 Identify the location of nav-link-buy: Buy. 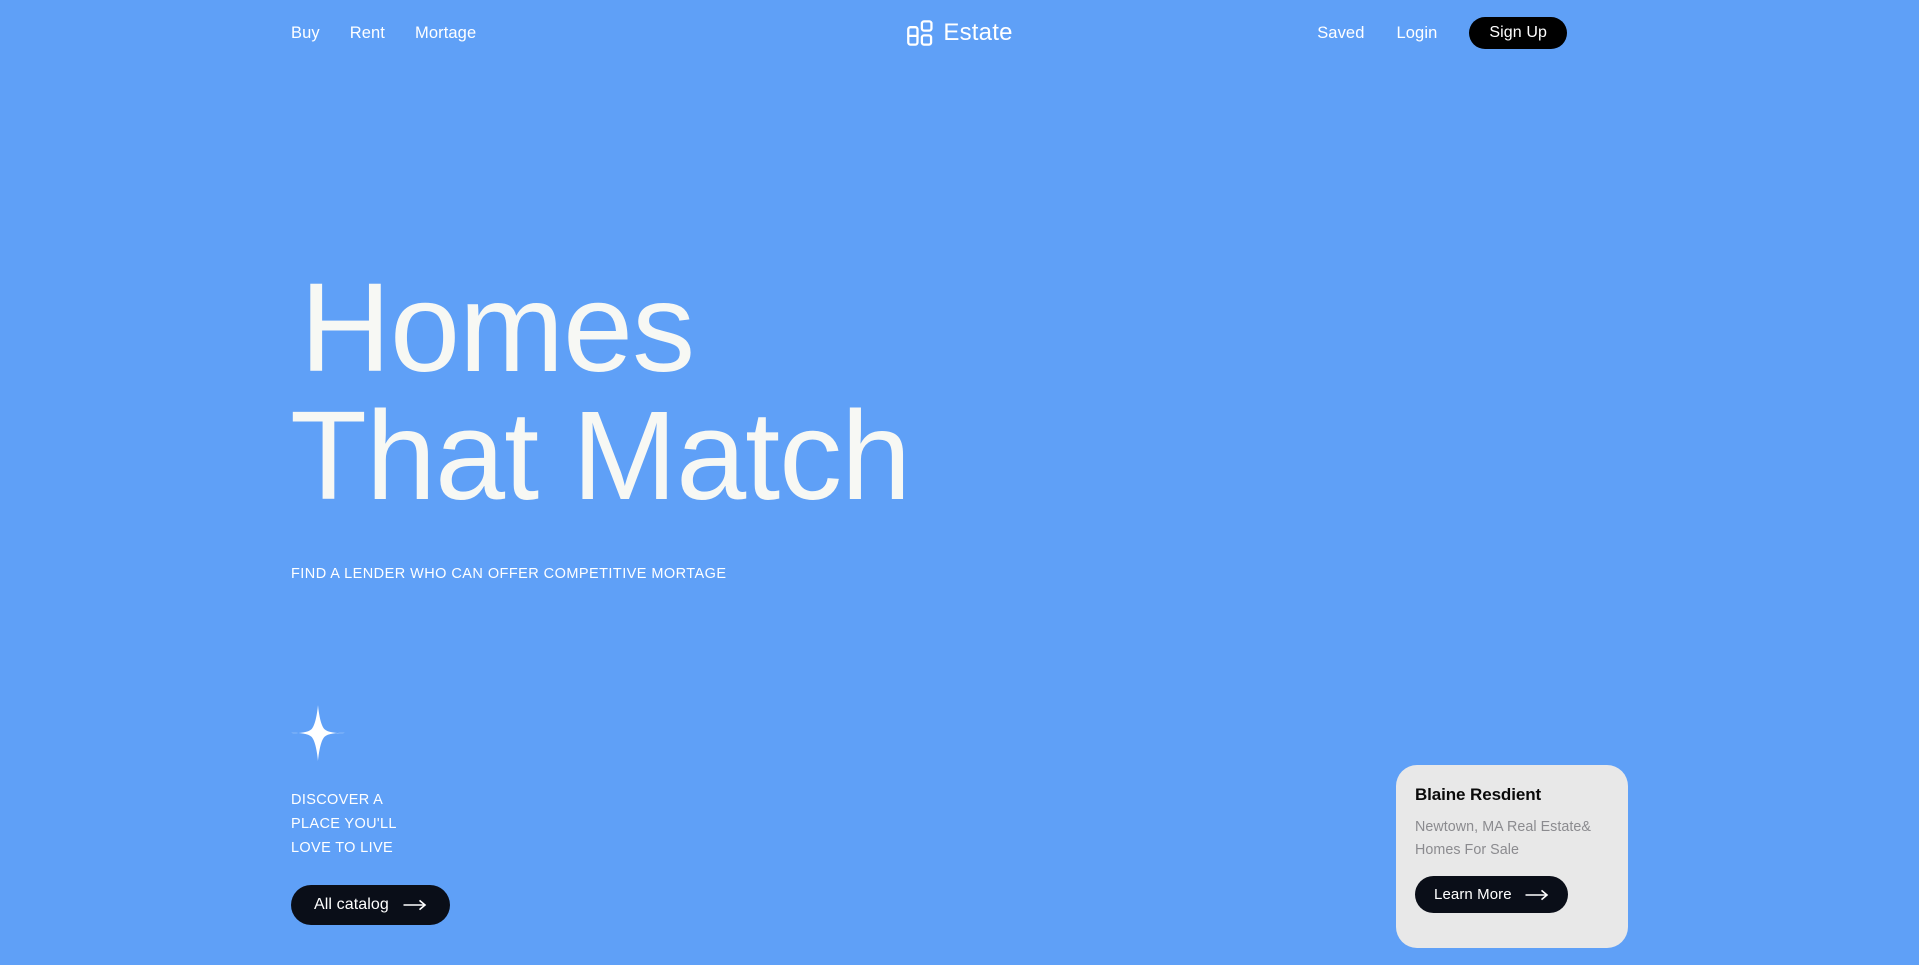
(305, 33).